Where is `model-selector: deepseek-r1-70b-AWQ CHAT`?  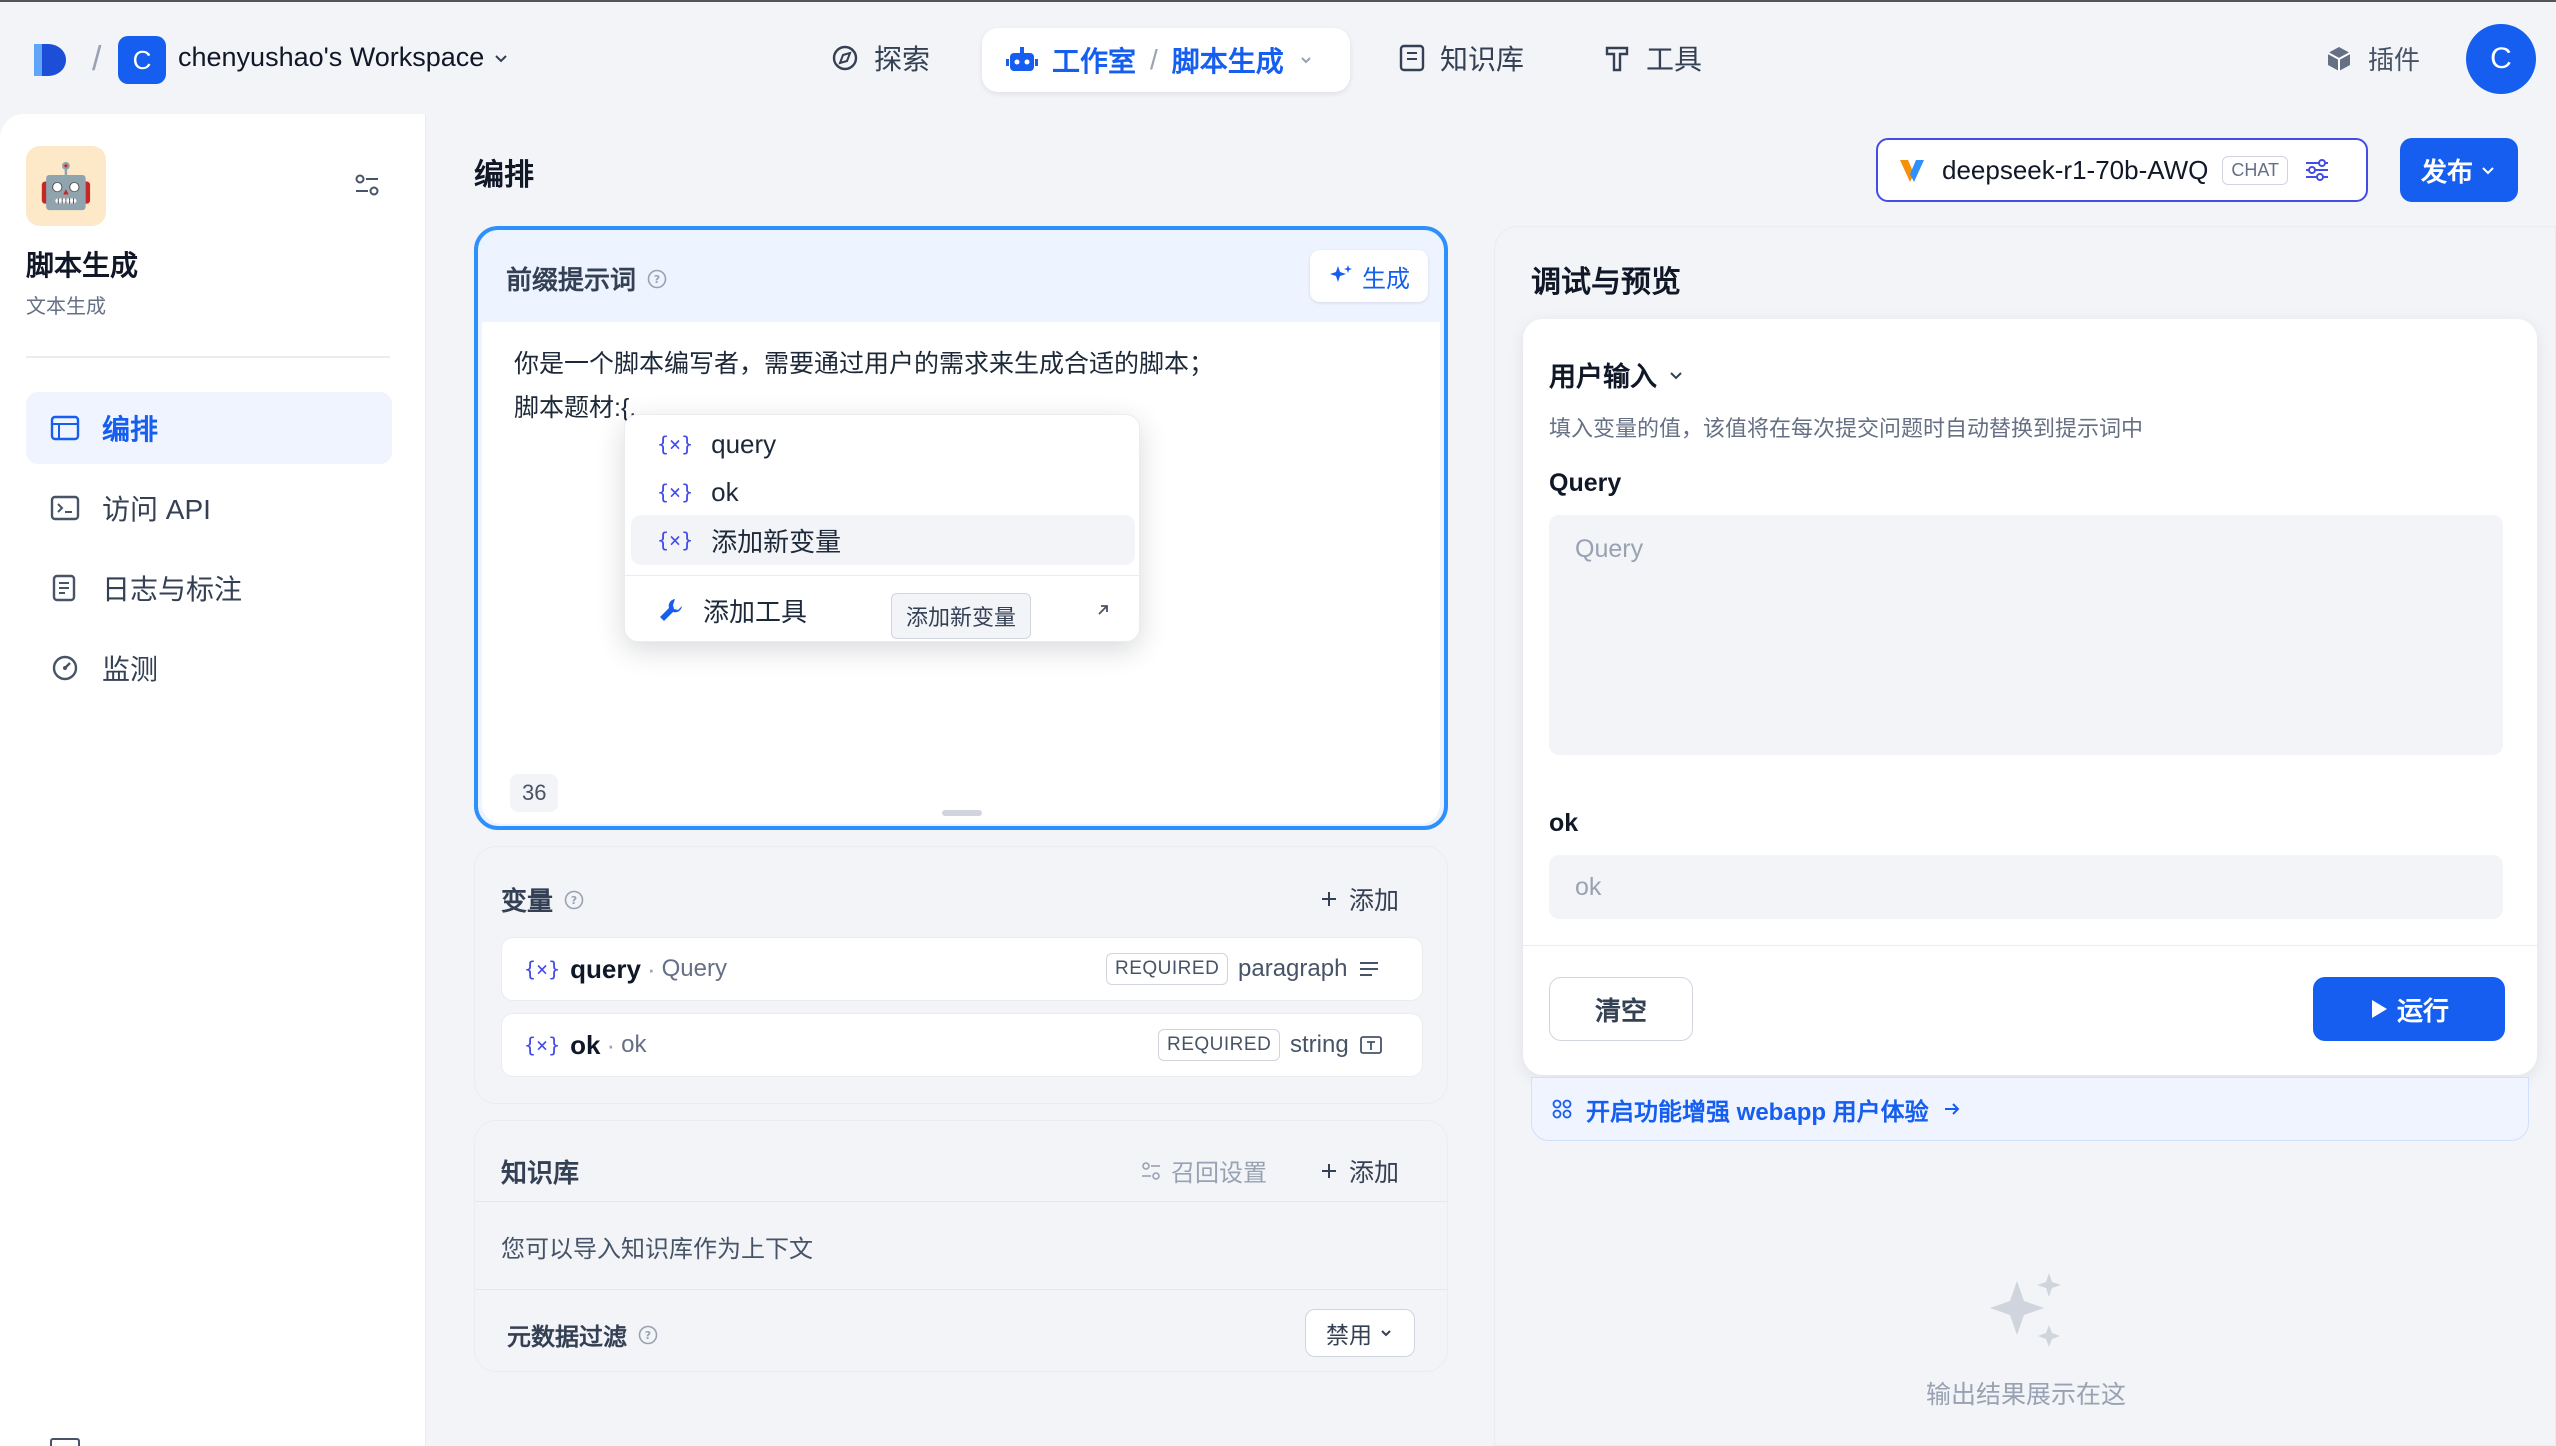
model-selector: deepseek-r1-70b-AWQ CHAT is located at coordinates (2122, 170).